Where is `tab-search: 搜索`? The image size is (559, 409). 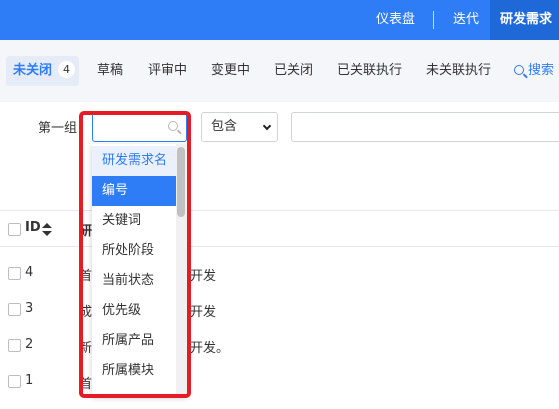 tab-search: 搜索 is located at coordinates (534, 71).